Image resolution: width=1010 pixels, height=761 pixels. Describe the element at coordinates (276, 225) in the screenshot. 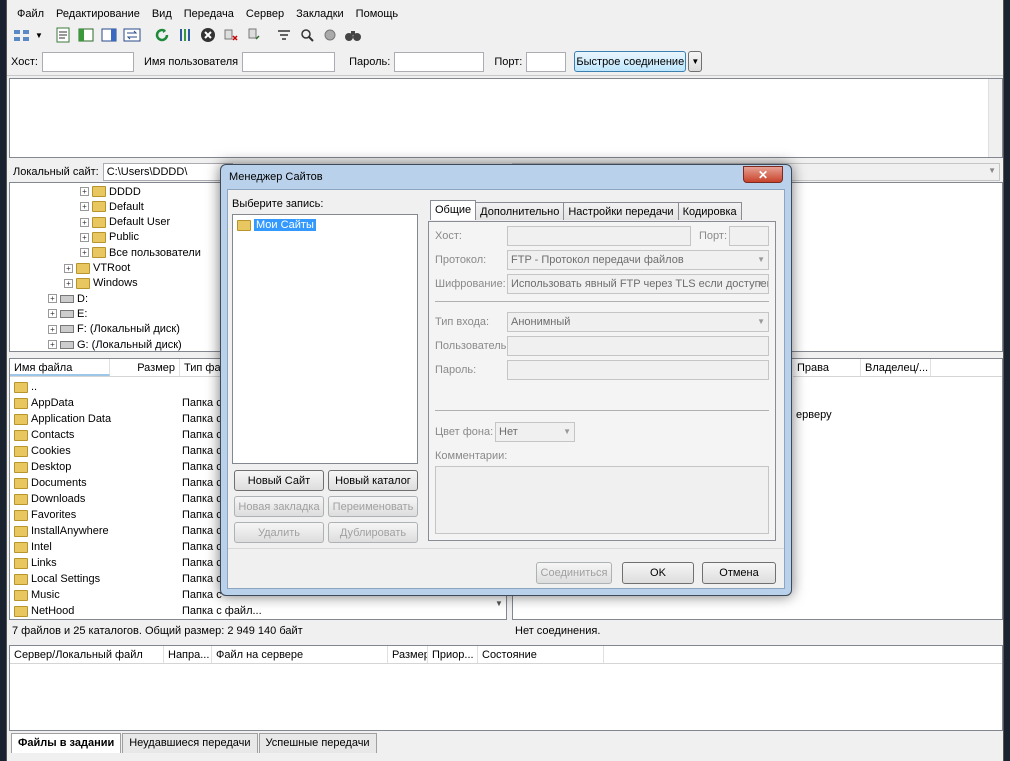

I see `site-tree-root: Мои Сайты` at that location.